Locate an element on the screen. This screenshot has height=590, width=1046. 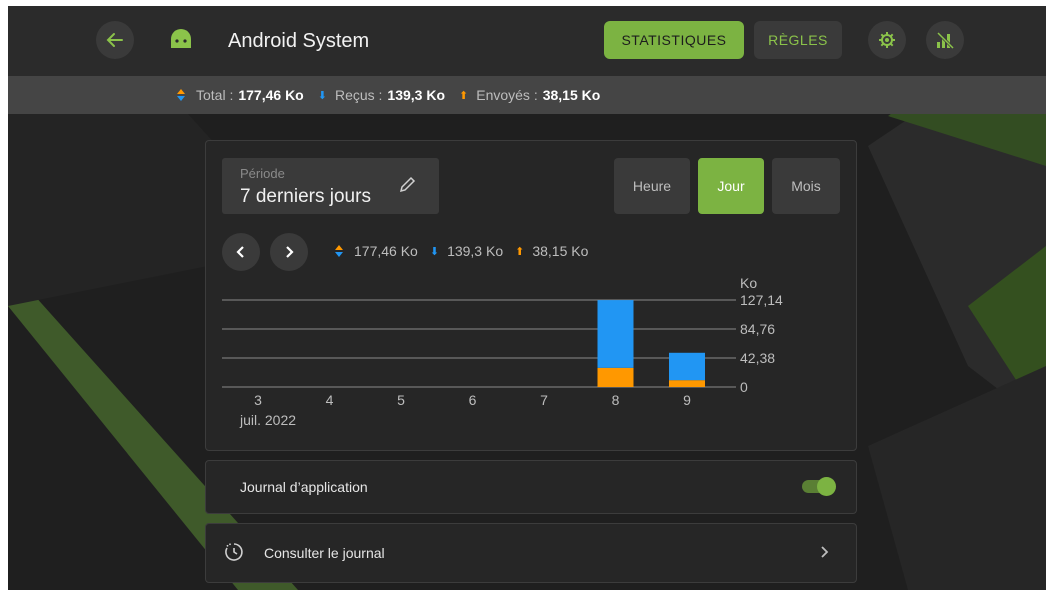
back-arrow-icon is located at coordinates (114, 40).